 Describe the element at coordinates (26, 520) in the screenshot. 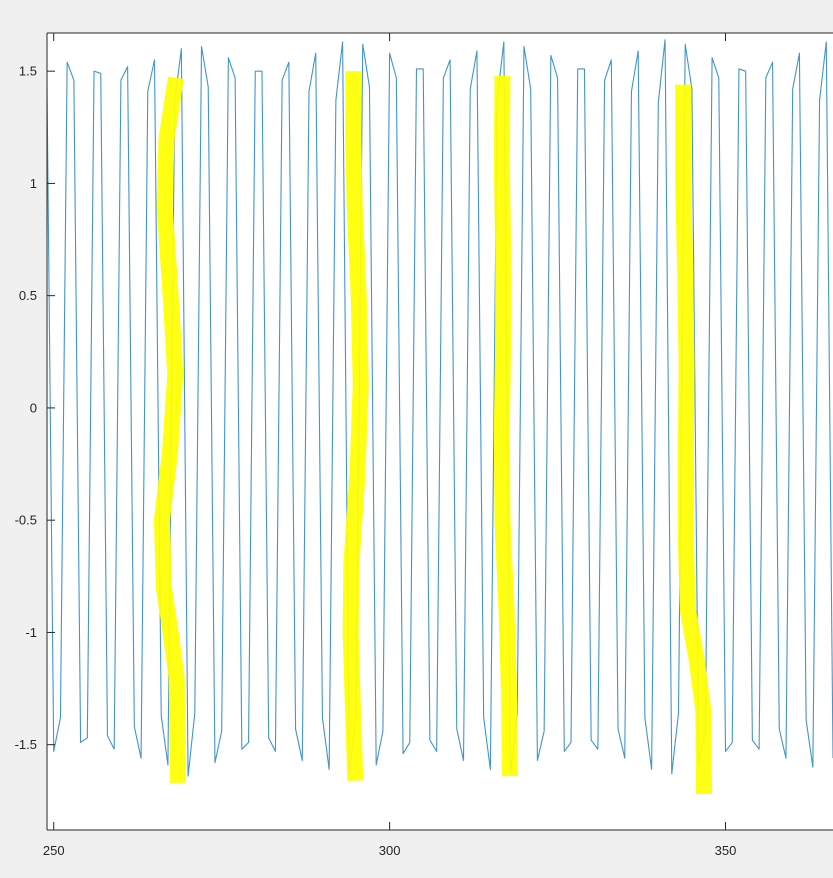

I see `y-tick-label: -0.5` at that location.